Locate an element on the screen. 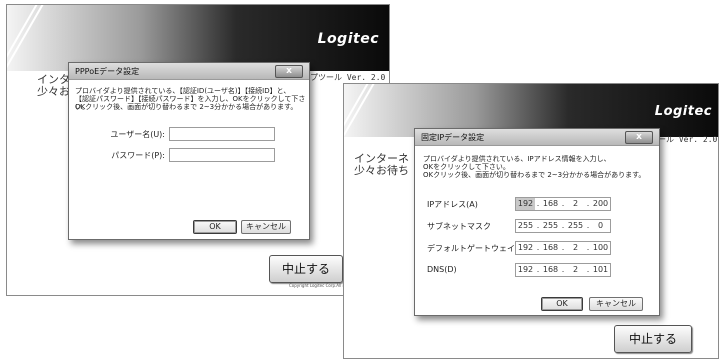  ip-address-label: IPアドレス(A) is located at coordinates (452, 204).